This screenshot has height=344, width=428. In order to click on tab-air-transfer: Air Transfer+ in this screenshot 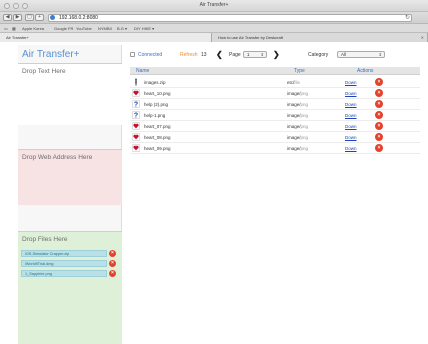, I will do `click(106, 37)`.